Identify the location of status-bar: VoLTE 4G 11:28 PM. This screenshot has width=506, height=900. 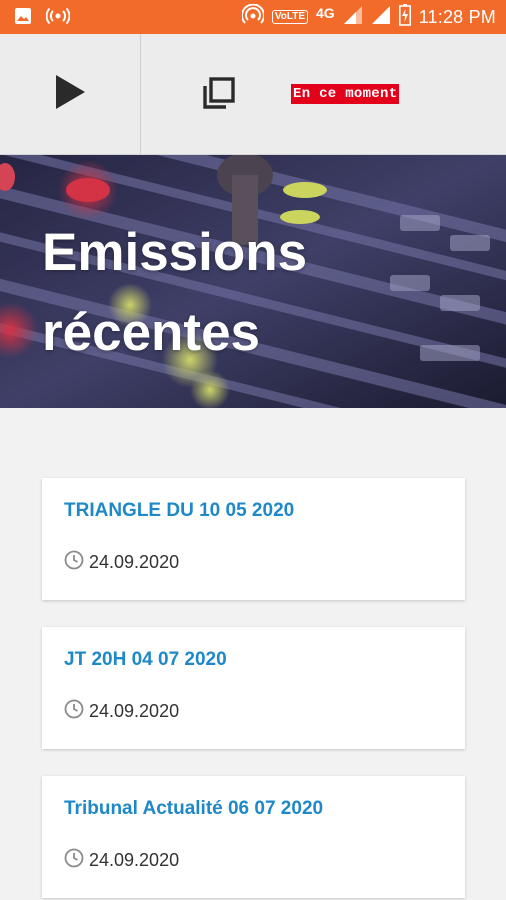
(253, 17).